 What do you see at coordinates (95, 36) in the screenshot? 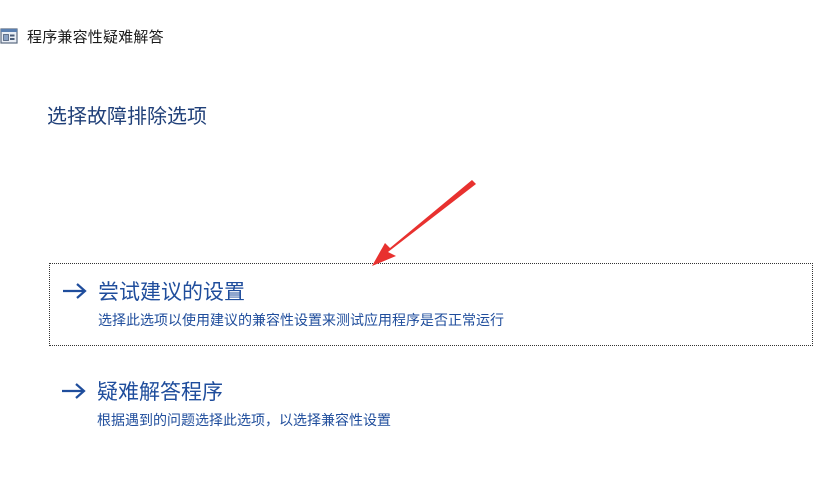
I see `window-title: 程序兼容性疑难解答` at bounding box center [95, 36].